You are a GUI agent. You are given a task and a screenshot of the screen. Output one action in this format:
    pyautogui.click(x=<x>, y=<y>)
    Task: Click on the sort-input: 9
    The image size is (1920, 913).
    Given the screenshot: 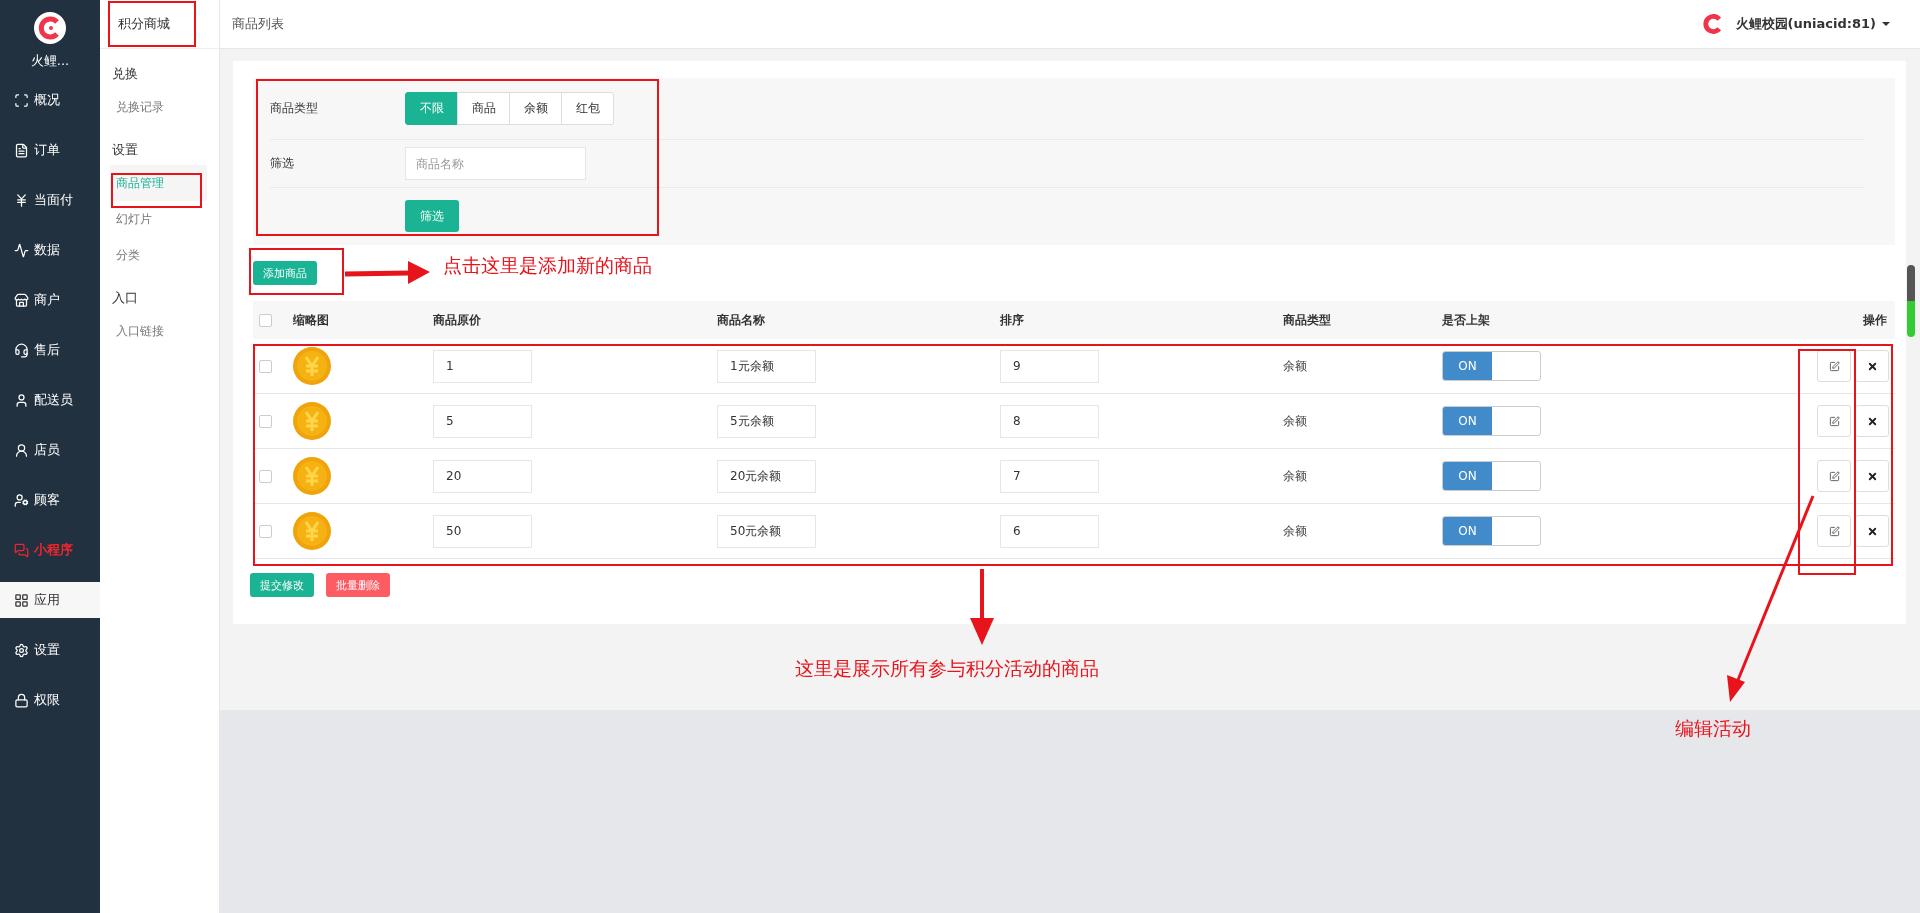 What is the action you would take?
    pyautogui.click(x=1049, y=366)
    